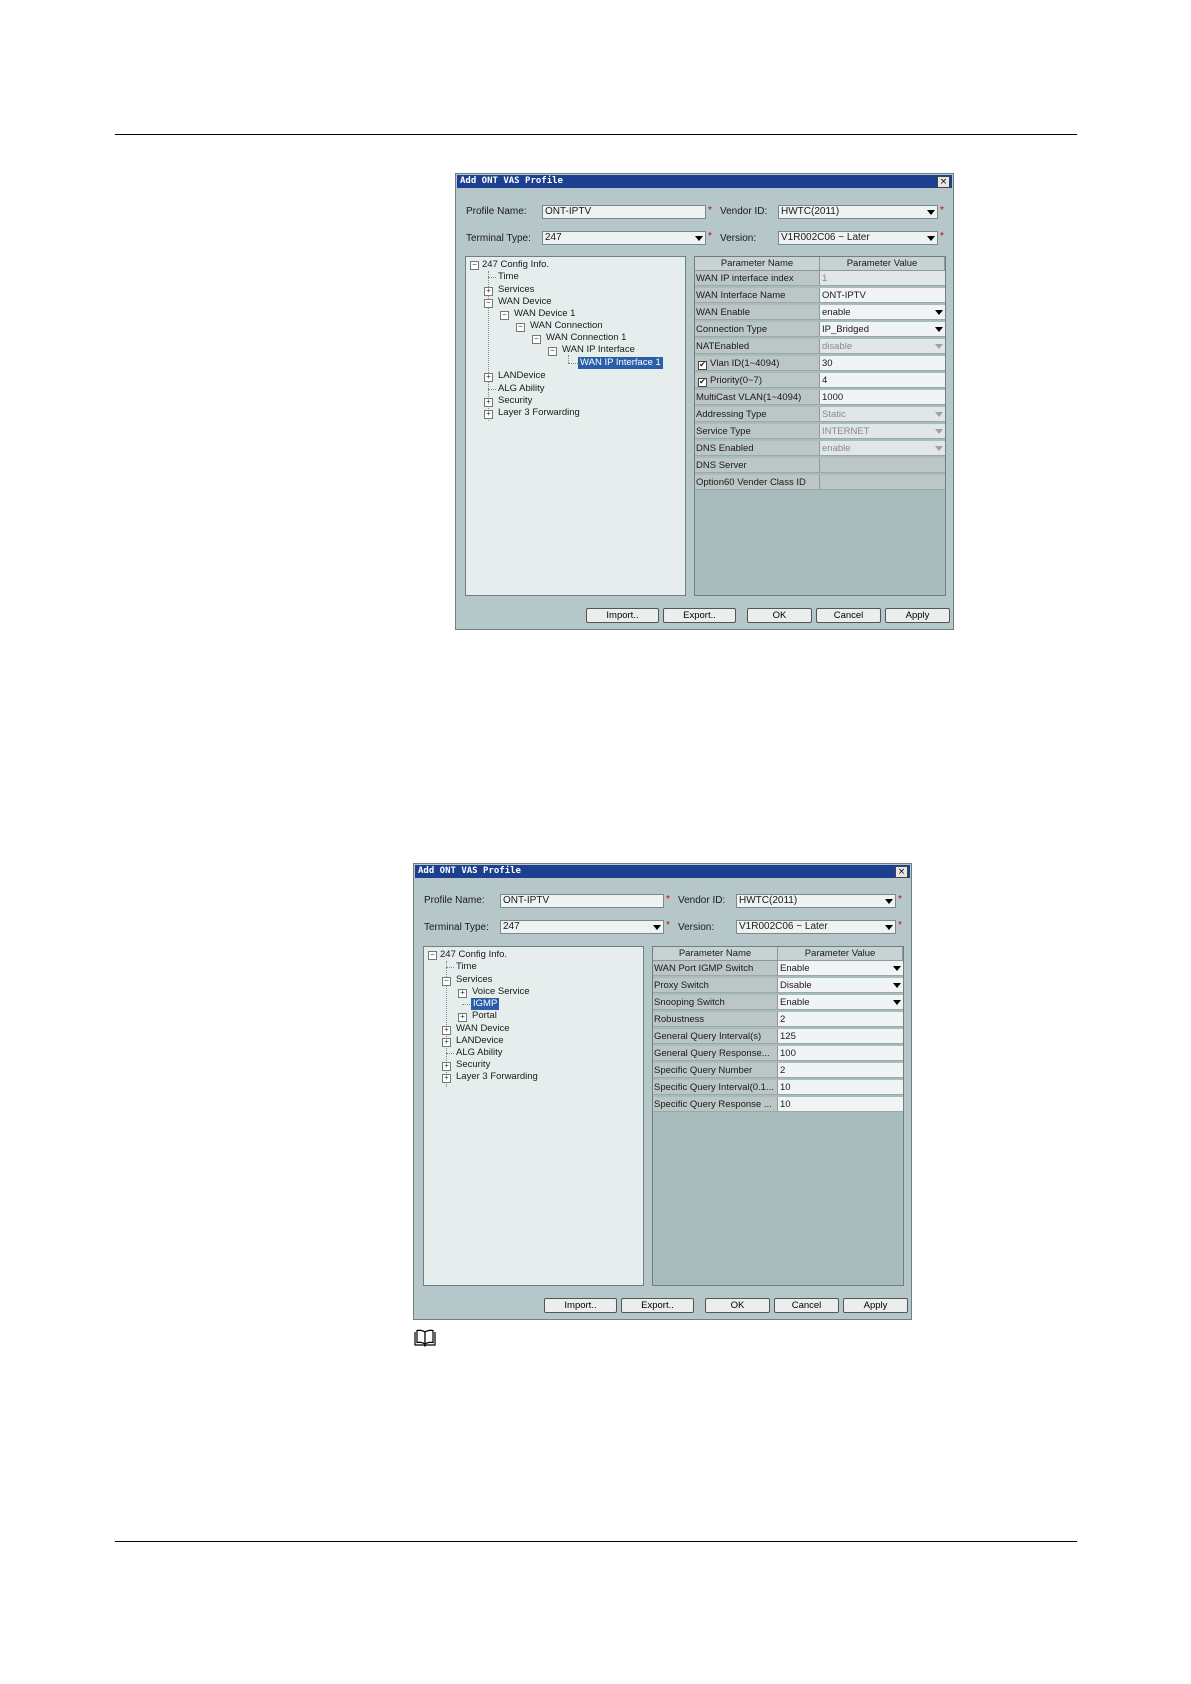  Describe the element at coordinates (795, 1002) in the screenshot. I see `param-value: Enable` at that location.